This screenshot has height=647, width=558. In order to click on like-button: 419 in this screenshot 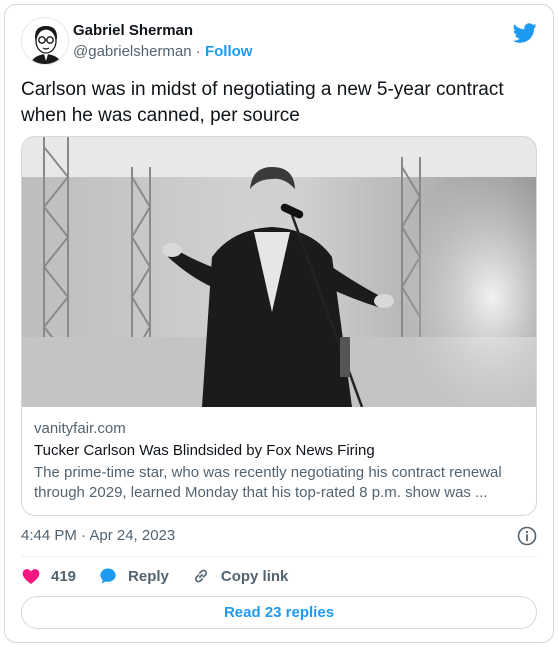, I will do `click(48, 576)`.